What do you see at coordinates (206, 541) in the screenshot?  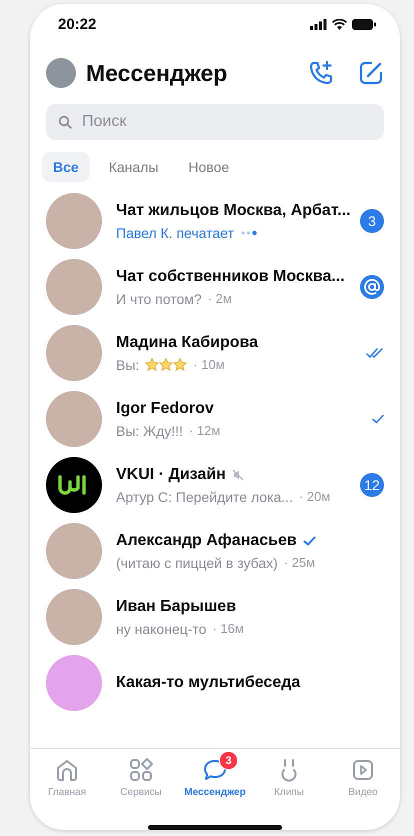 I see `chat-title: Александр Афанасьев` at bounding box center [206, 541].